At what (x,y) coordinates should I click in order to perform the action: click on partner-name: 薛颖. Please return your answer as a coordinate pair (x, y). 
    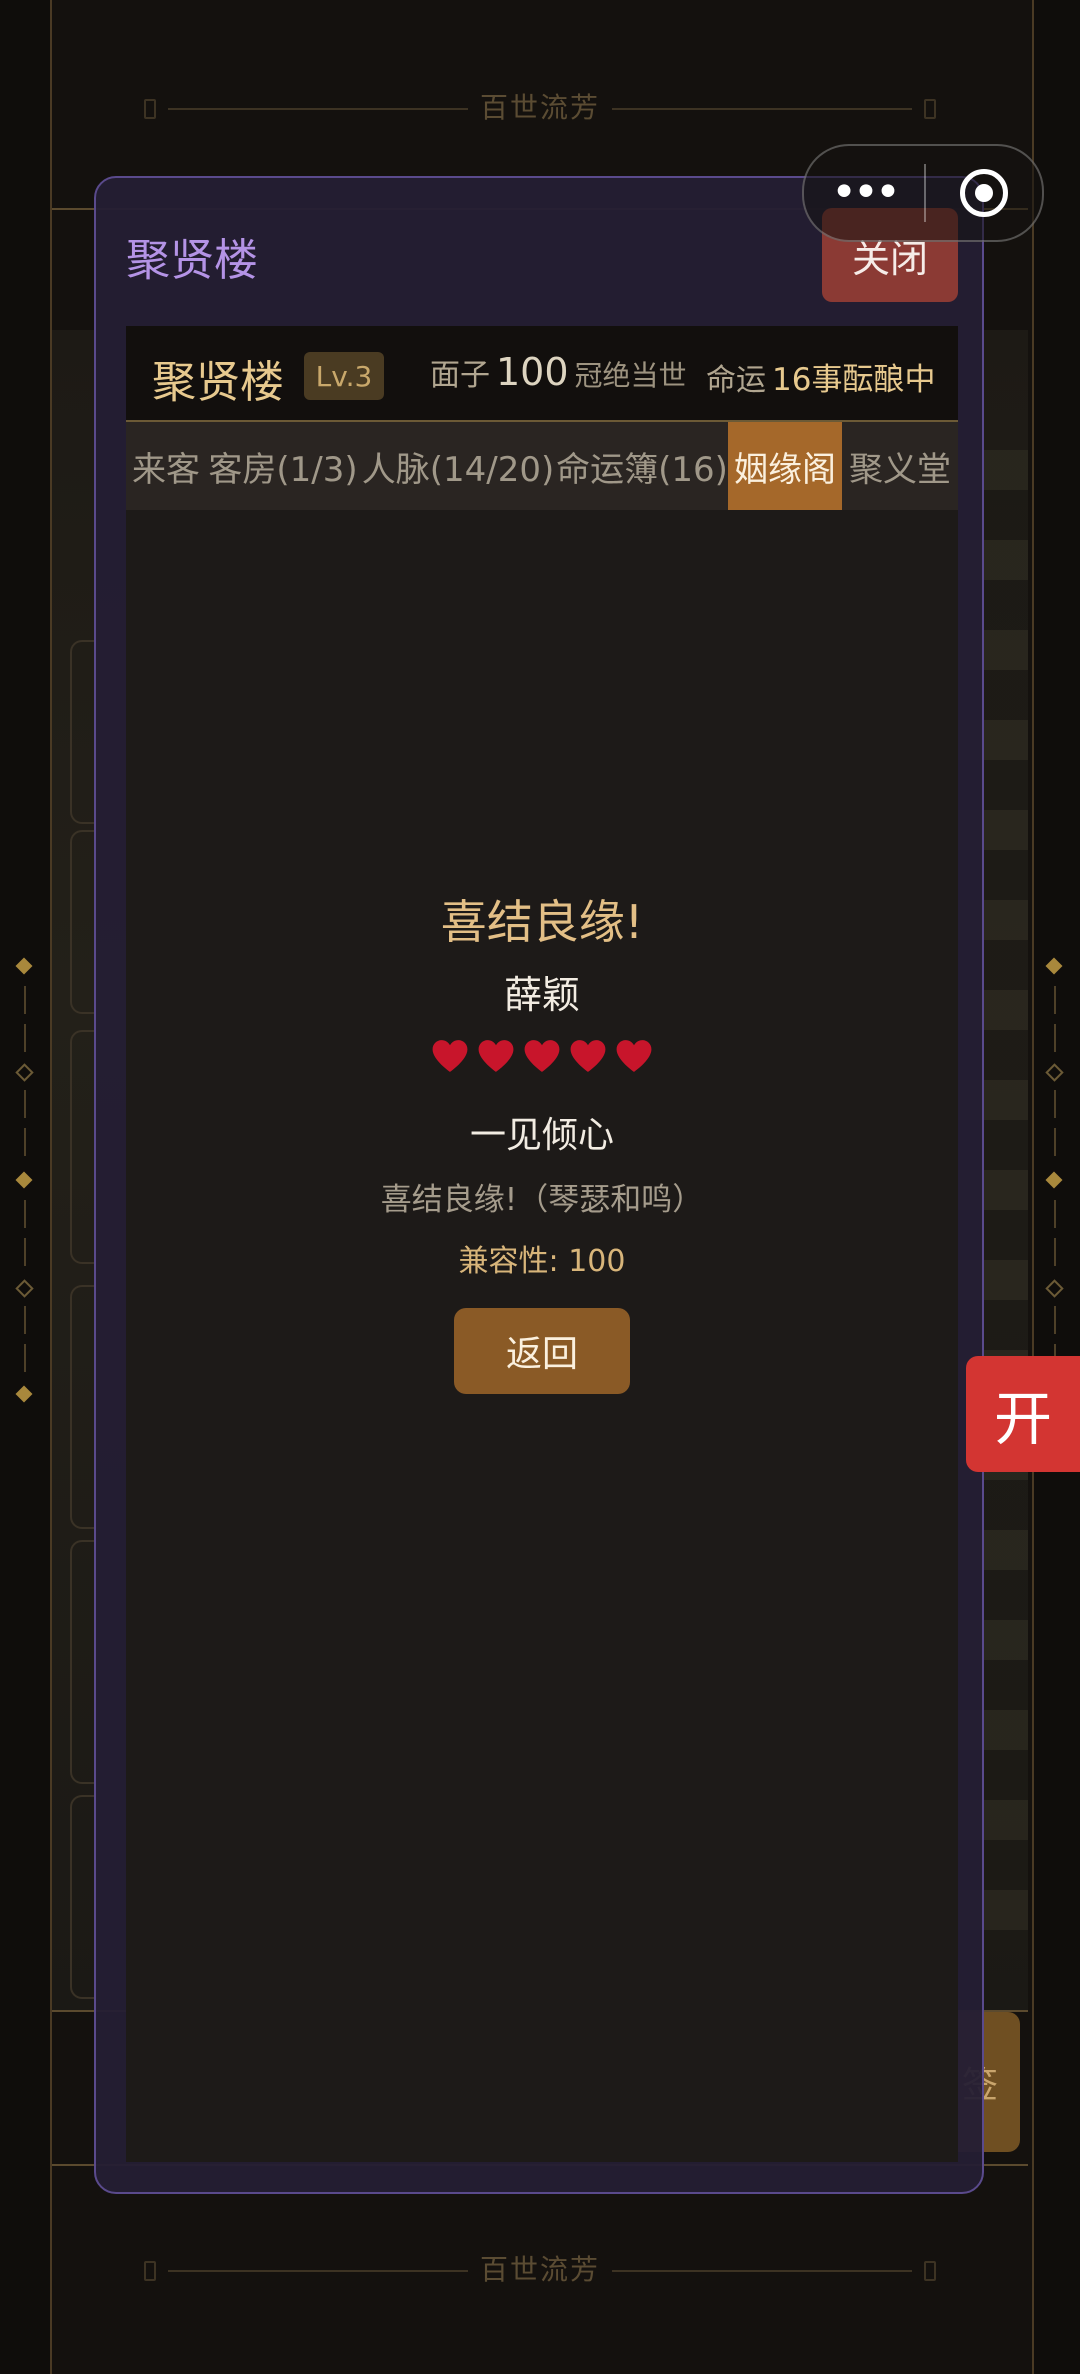
    Looking at the image, I should click on (541, 995).